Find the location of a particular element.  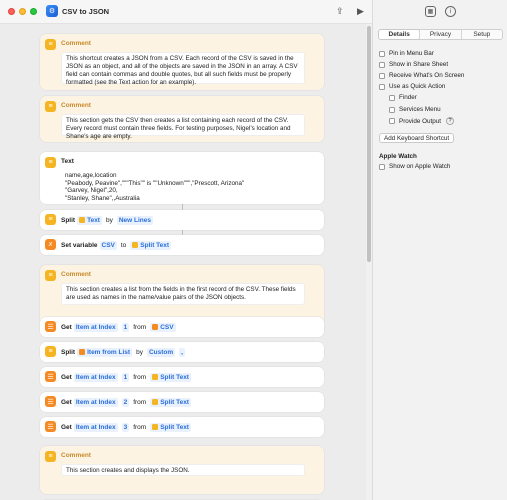

text-mini-icon is located at coordinates (82, 220).